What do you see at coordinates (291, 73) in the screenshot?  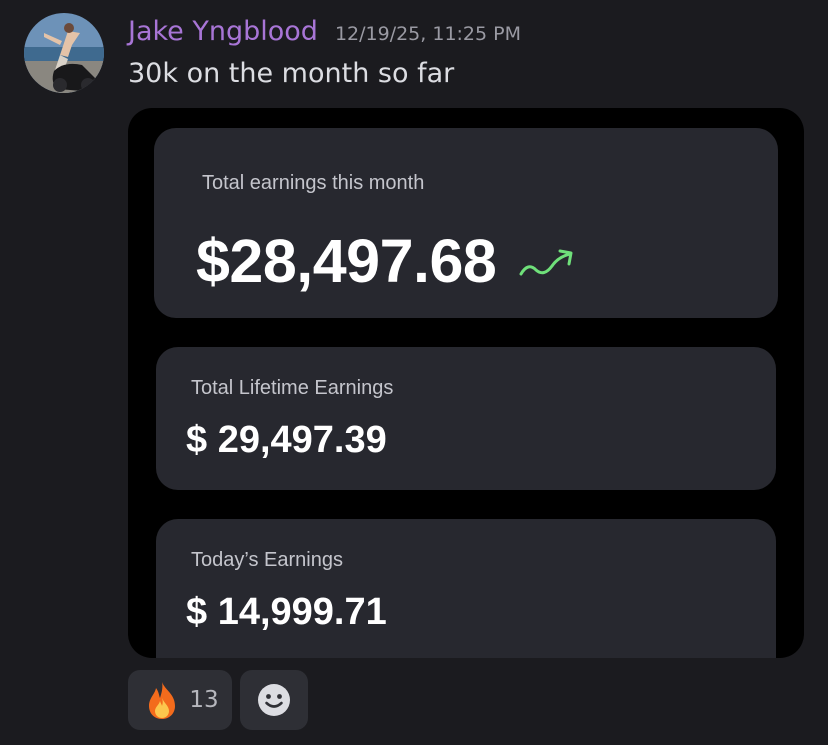 I see `message-text: 30k on the month so far` at bounding box center [291, 73].